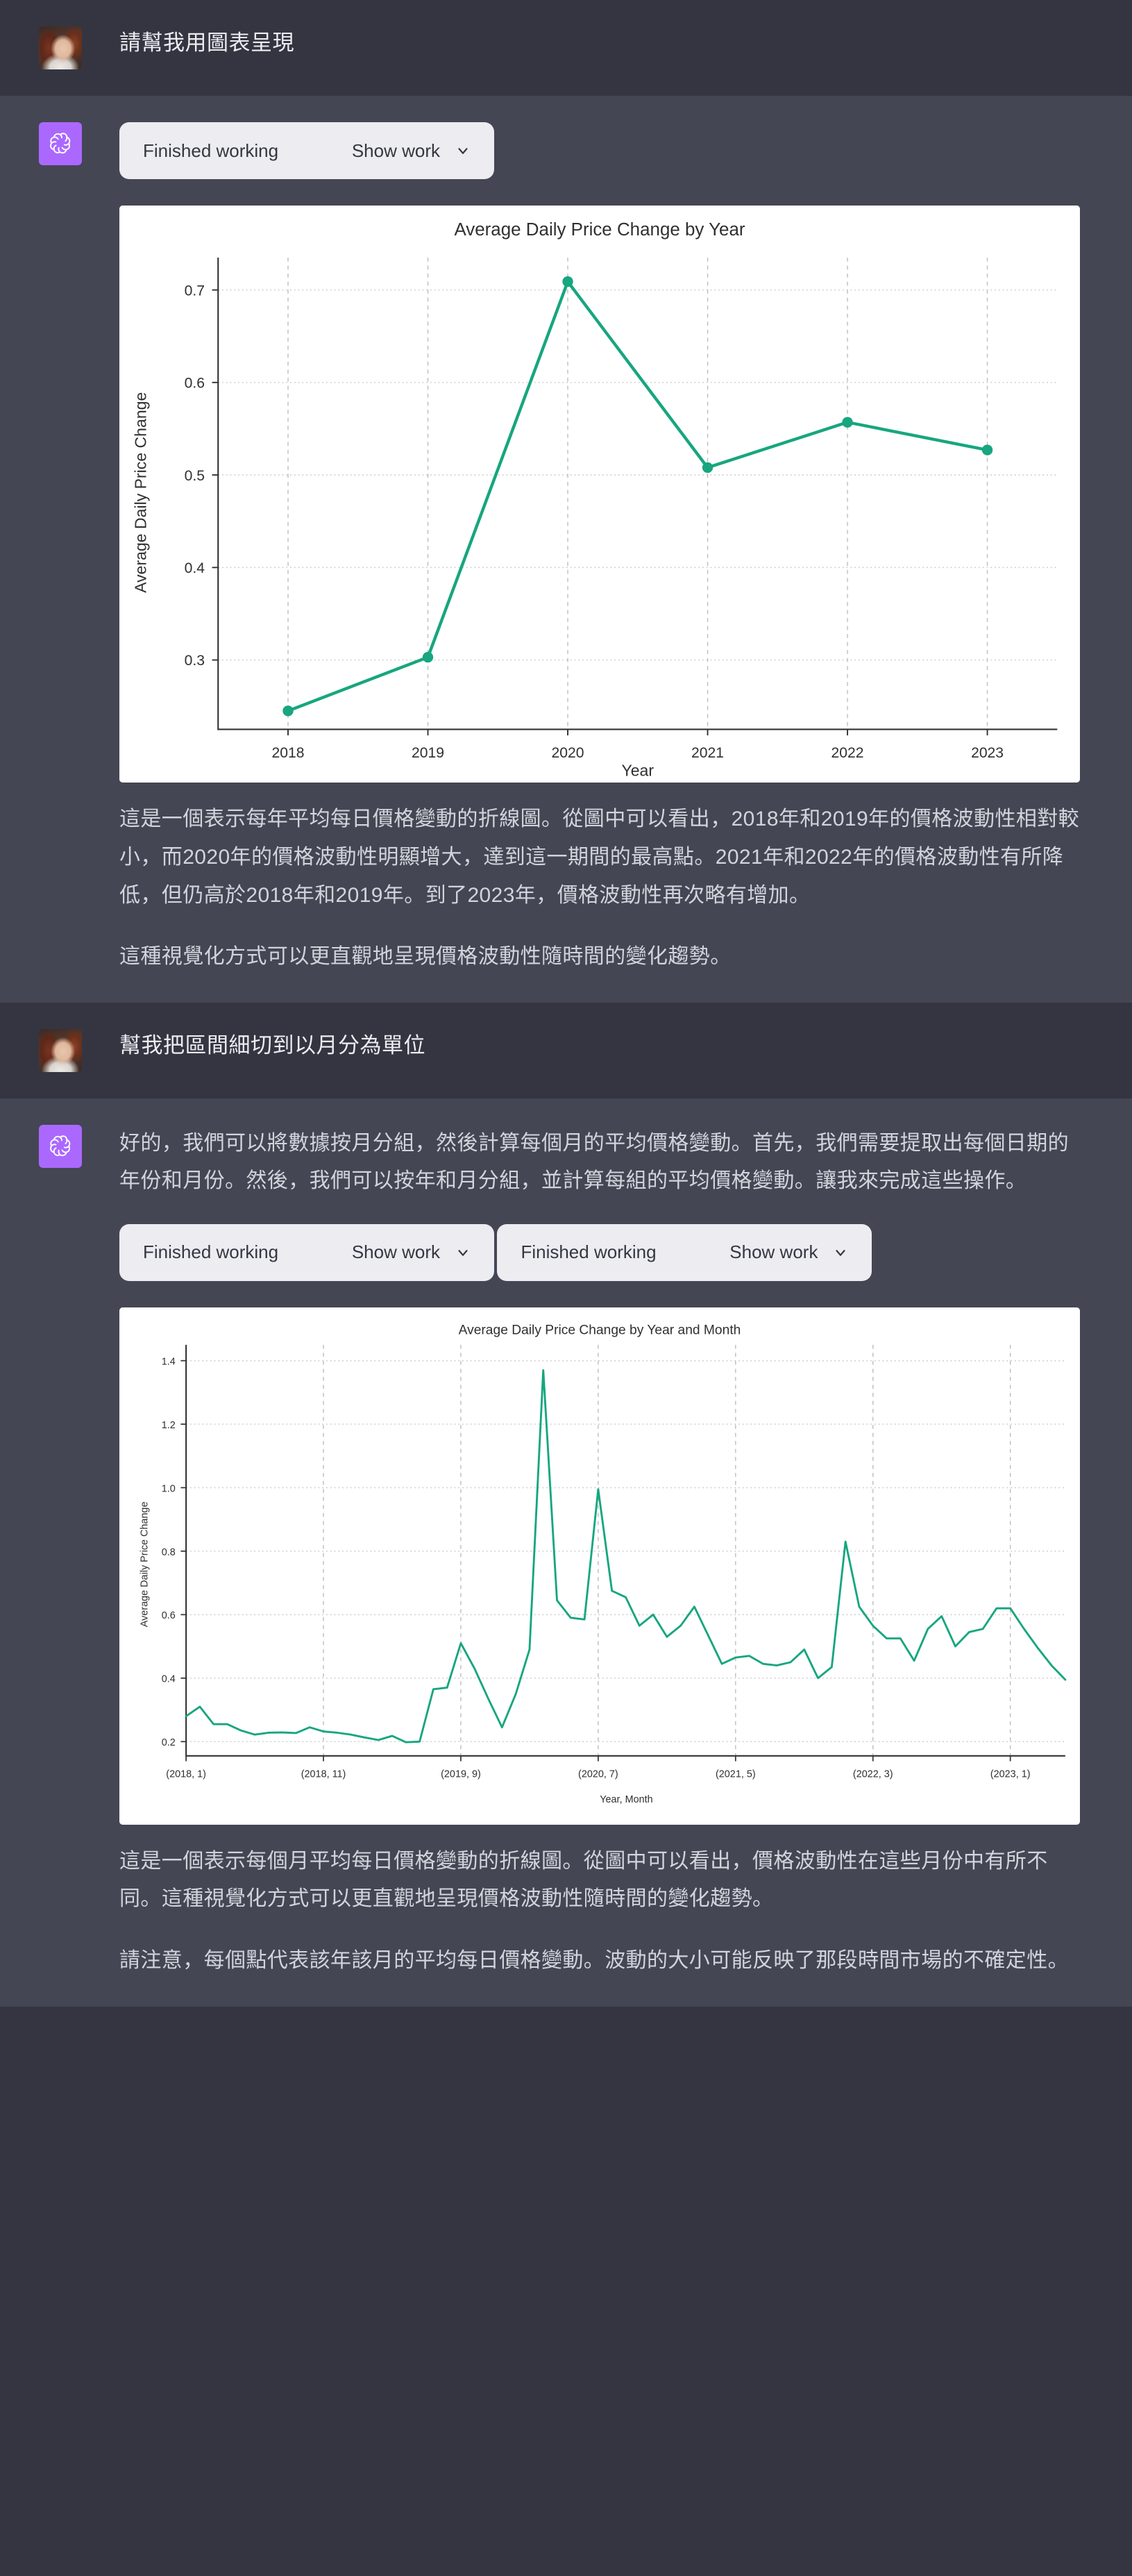 The image size is (1132, 2576). I want to click on chat-turn-user-1: 請幫我用圖表呈現, so click(566, 48).